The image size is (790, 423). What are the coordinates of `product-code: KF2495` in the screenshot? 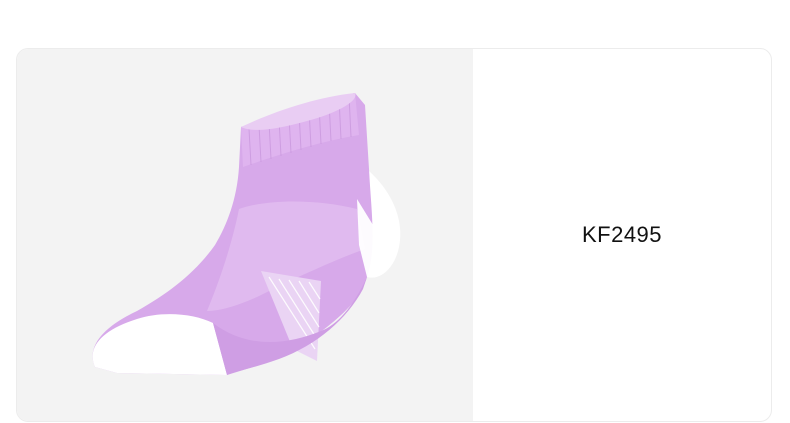 It's located at (622, 234).